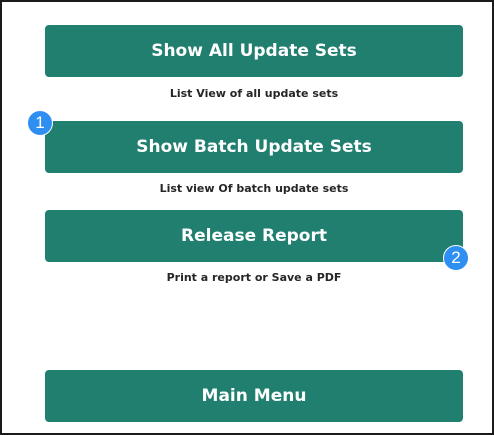 The height and width of the screenshot is (435, 494). What do you see at coordinates (254, 147) in the screenshot?
I see `show-batch-update-sets-button: Show Batch Update Sets` at bounding box center [254, 147].